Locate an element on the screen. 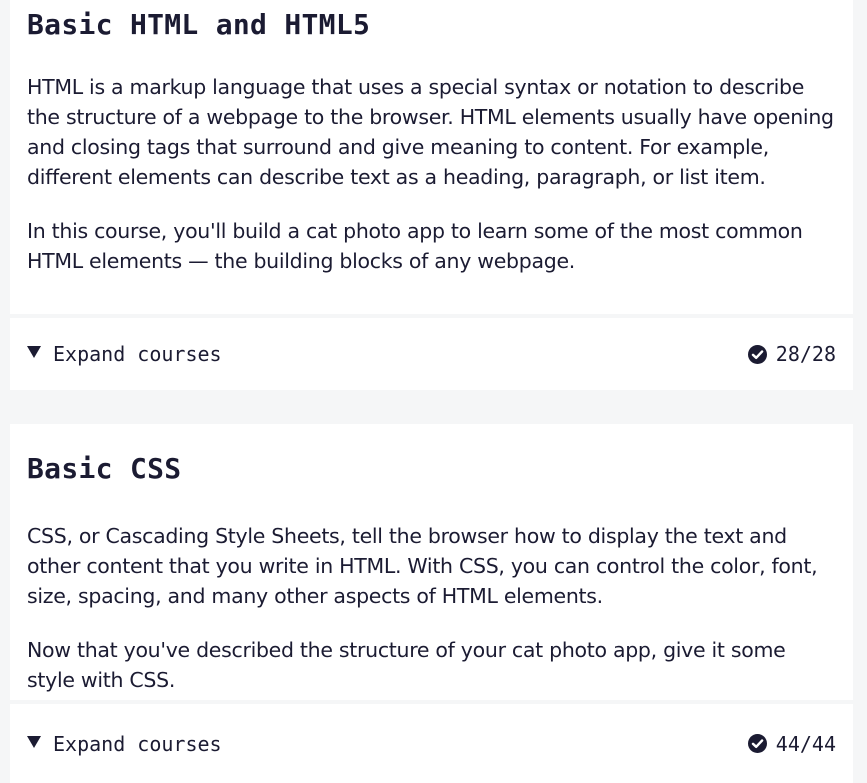  progress-indicator: 28/28 is located at coordinates (791, 354).